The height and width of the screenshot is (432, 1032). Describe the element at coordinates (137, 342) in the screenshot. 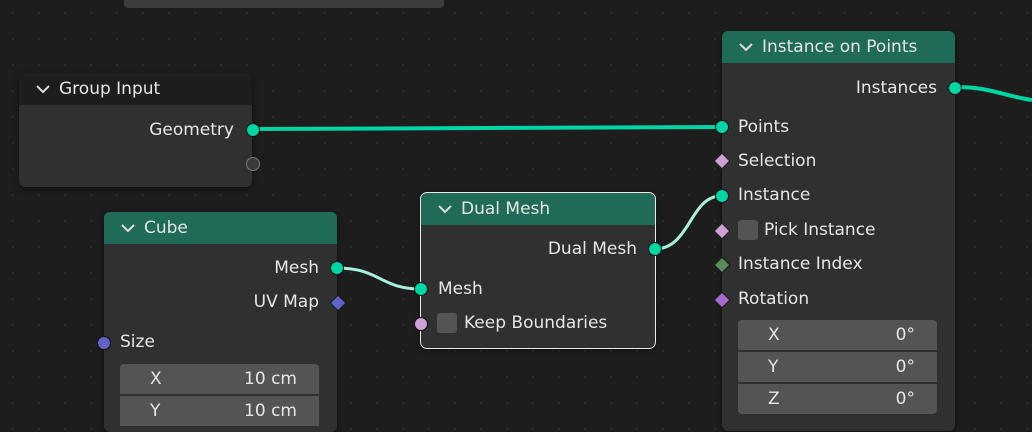

I see `cube-size-label: Size` at that location.